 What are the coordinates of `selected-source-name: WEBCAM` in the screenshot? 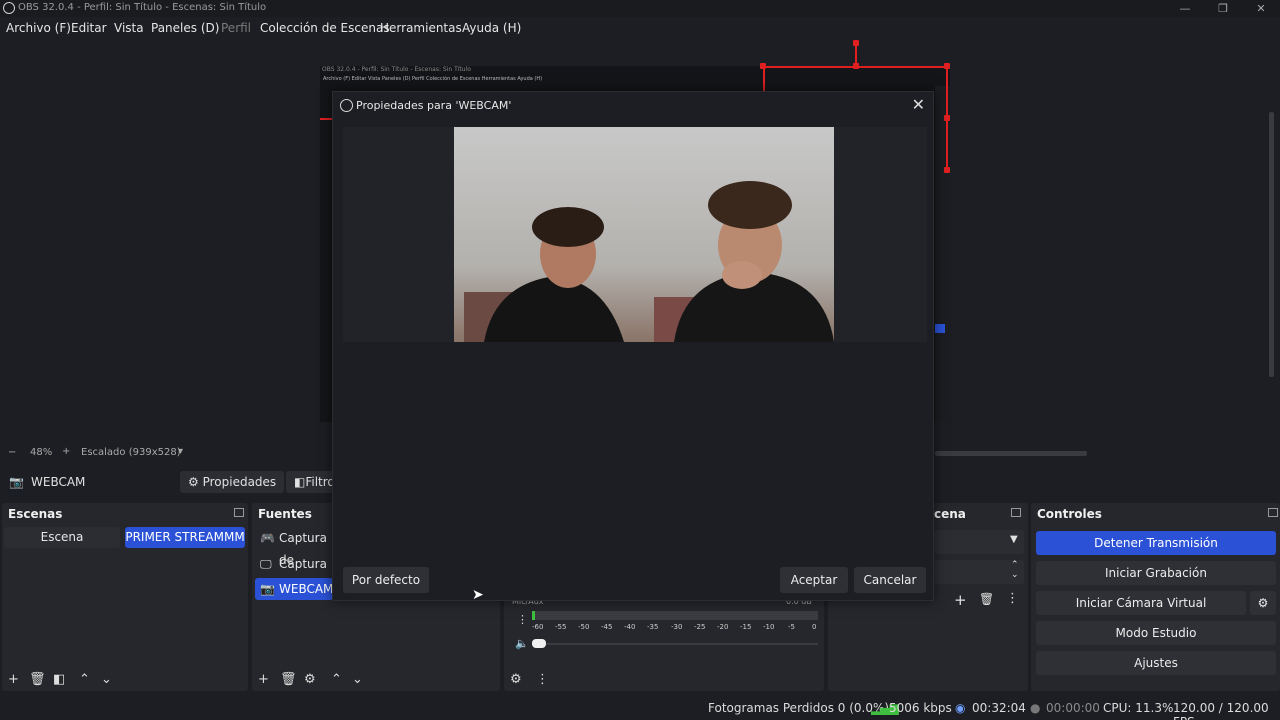 It's located at (58, 482).